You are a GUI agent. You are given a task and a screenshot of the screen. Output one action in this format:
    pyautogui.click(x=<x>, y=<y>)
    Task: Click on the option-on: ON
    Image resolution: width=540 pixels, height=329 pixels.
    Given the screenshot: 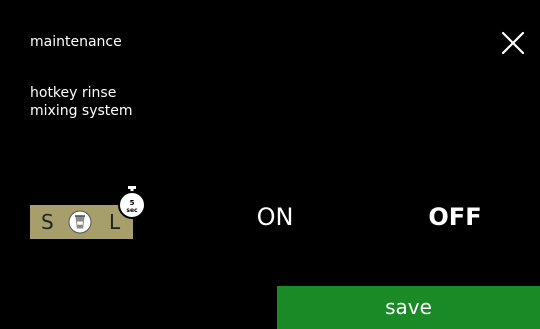 What is the action you would take?
    pyautogui.click(x=275, y=217)
    